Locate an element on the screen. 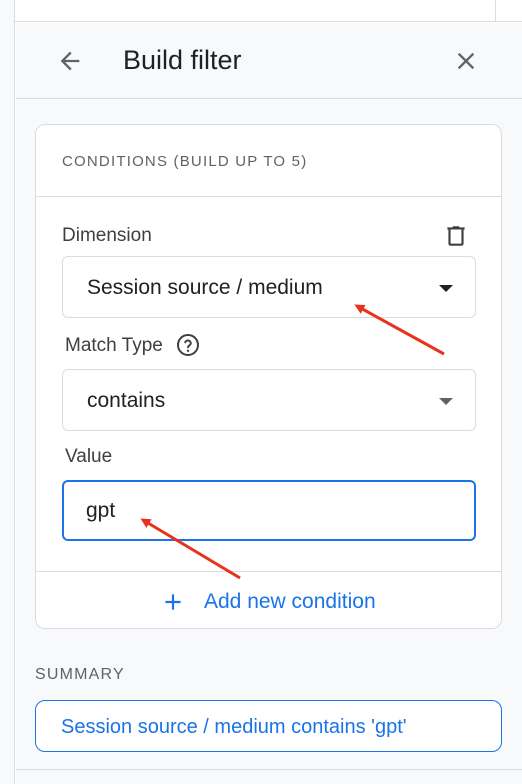 The image size is (522, 784). help-circle-icon is located at coordinates (188, 345).